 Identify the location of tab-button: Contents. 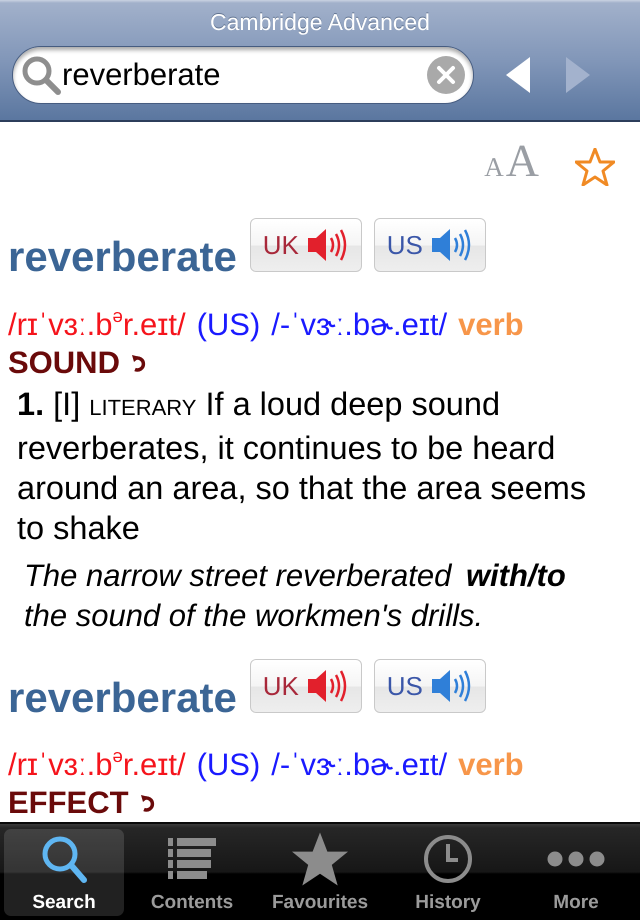
(192, 872).